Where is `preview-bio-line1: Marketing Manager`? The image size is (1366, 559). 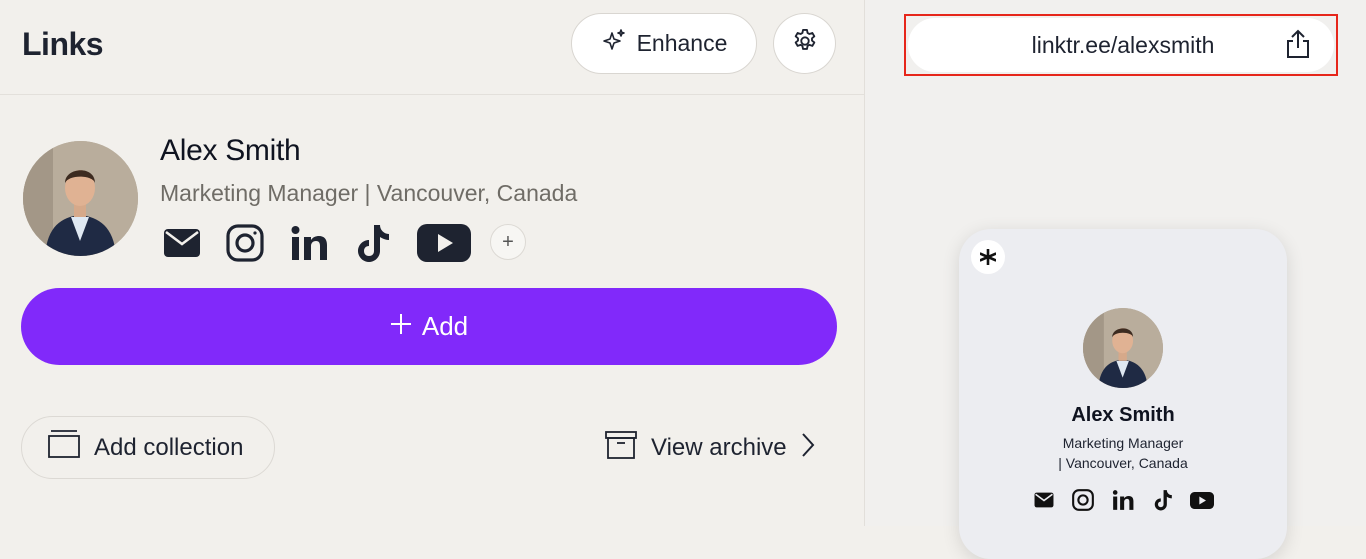 preview-bio-line1: Marketing Manager is located at coordinates (1123, 443).